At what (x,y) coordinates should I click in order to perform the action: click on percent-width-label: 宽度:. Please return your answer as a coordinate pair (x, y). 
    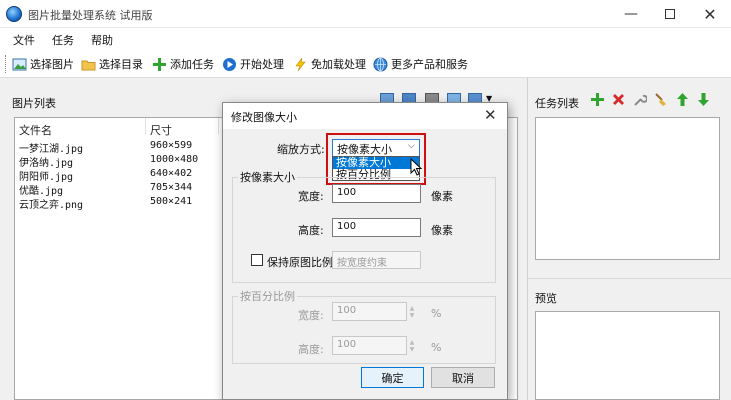
    Looking at the image, I should click on (311, 315).